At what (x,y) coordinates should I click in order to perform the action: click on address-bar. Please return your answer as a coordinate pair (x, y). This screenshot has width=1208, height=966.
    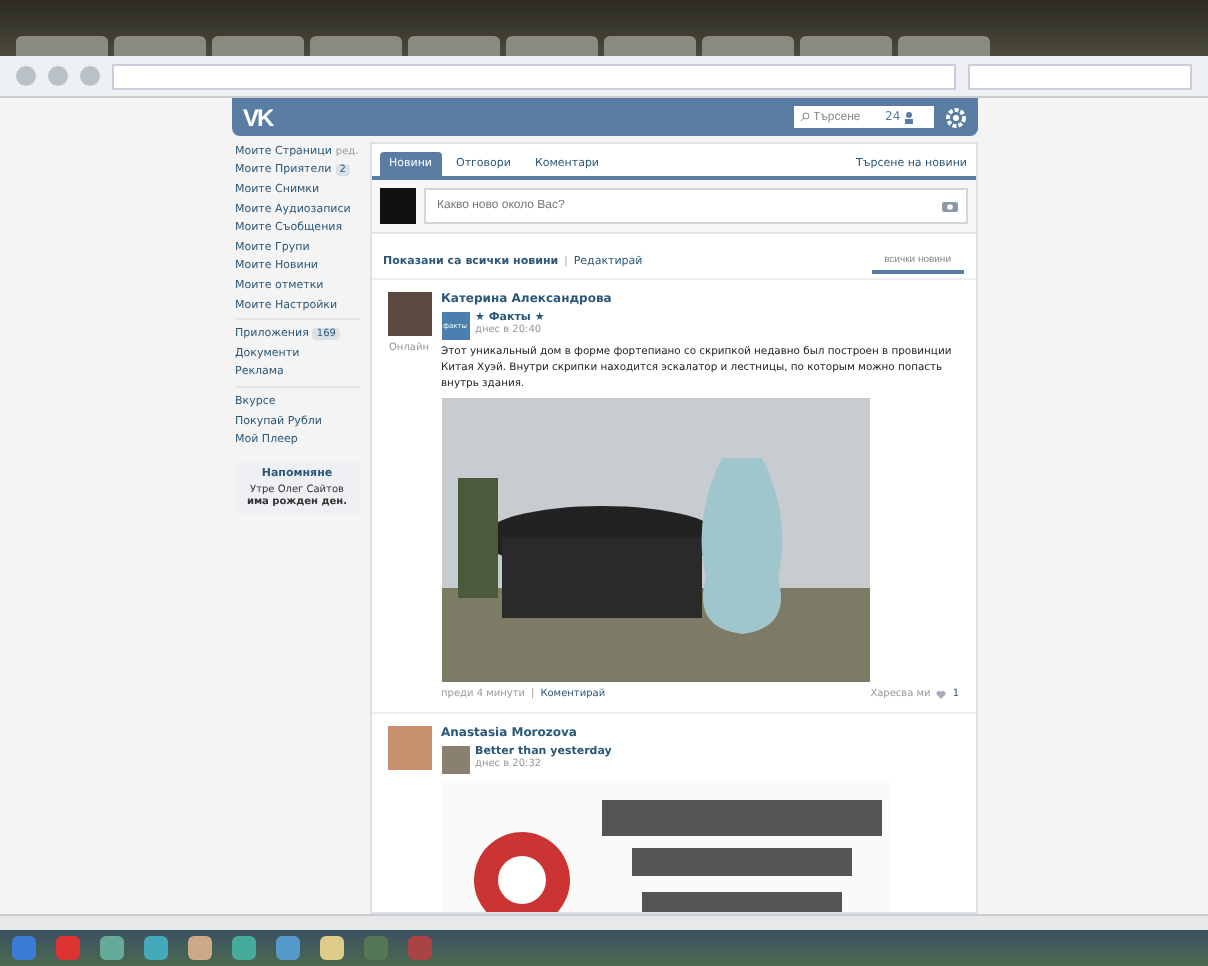
    Looking at the image, I should click on (534, 76).